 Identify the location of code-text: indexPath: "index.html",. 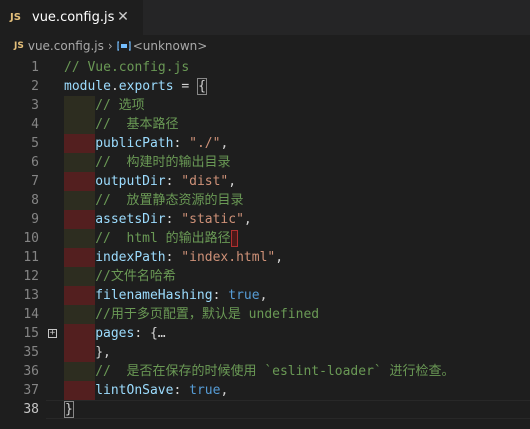
(189, 257).